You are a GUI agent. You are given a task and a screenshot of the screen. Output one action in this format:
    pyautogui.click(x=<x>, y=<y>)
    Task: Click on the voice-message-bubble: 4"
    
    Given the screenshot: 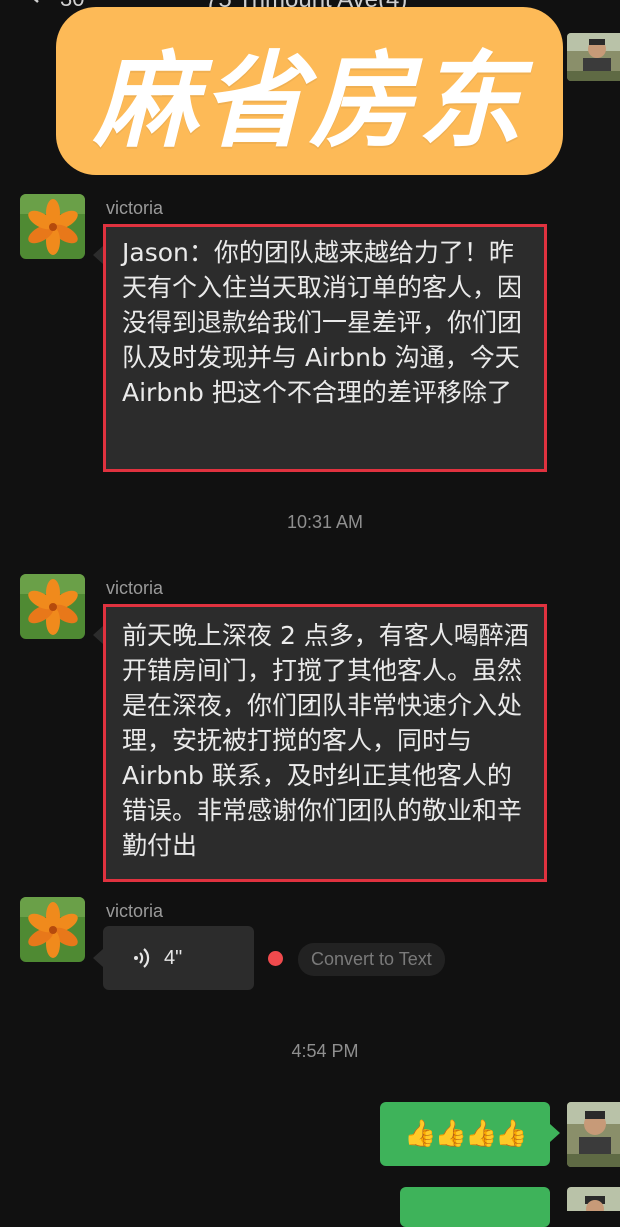 What is the action you would take?
    pyautogui.click(x=178, y=958)
    